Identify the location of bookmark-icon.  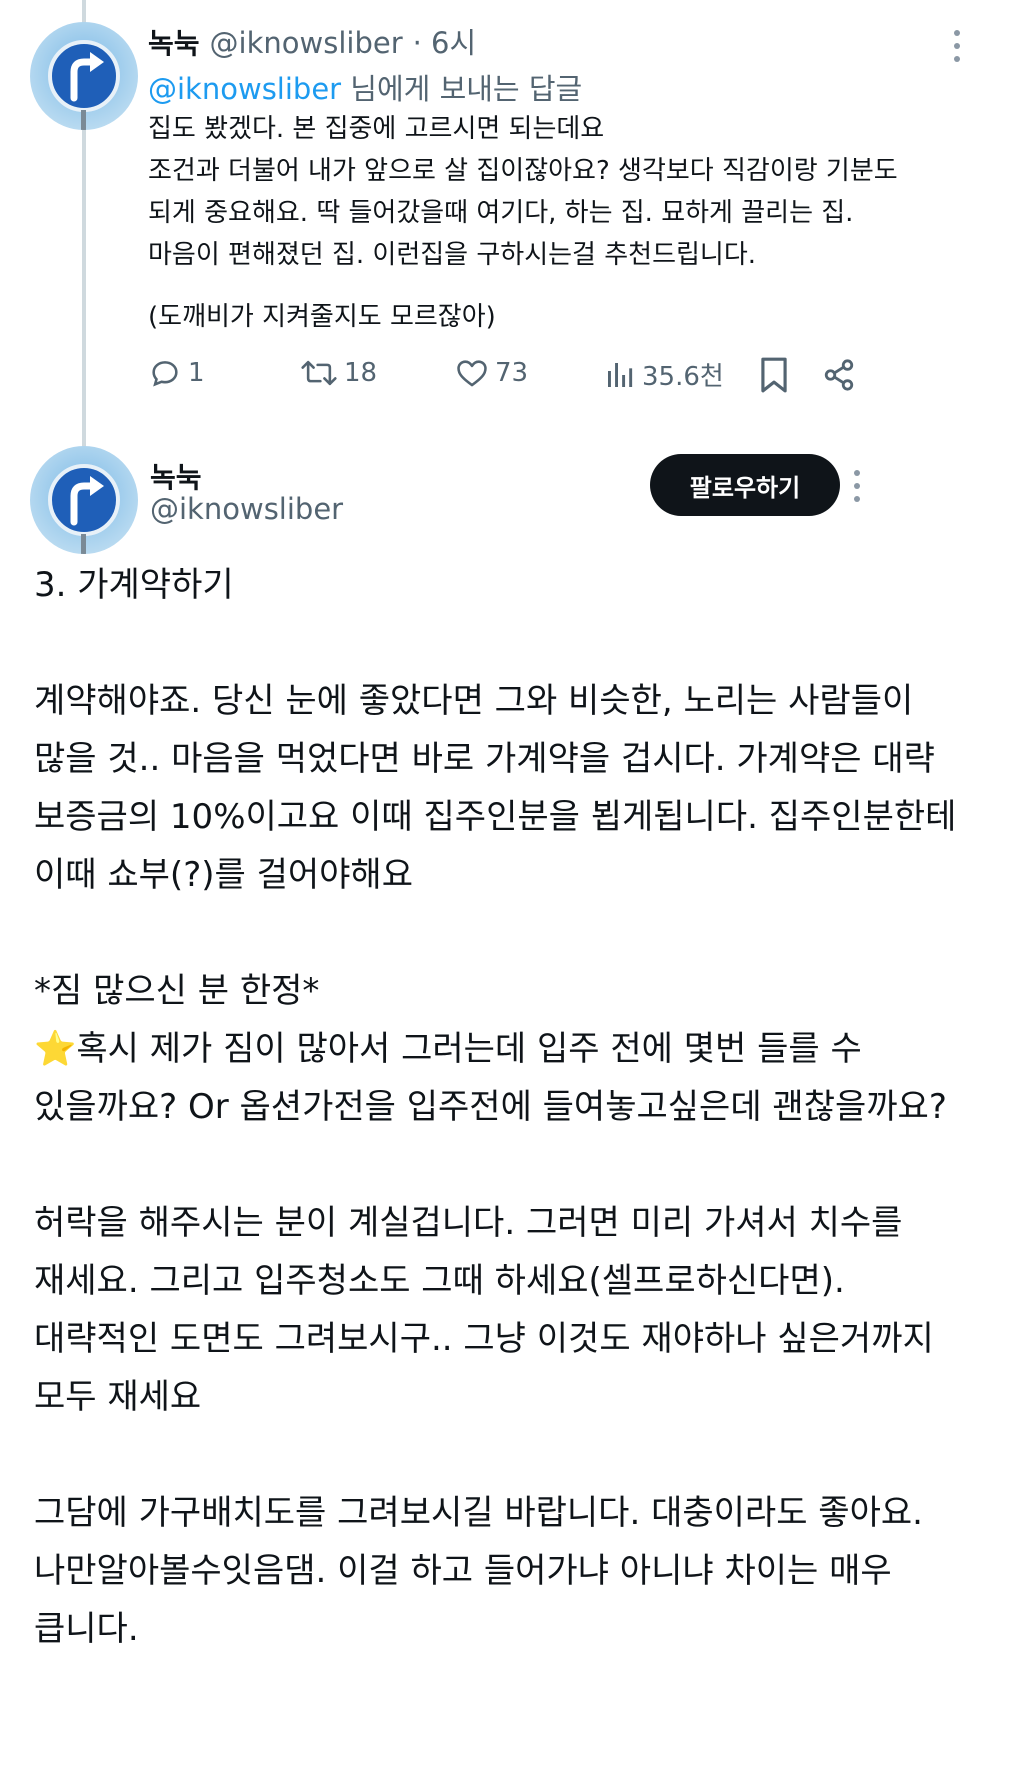
(774, 375).